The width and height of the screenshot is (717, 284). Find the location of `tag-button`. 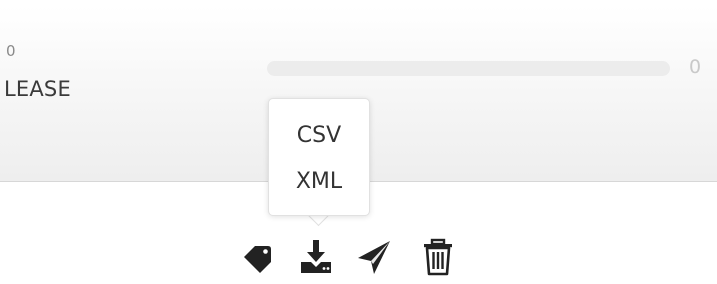

tag-button is located at coordinates (258, 257).